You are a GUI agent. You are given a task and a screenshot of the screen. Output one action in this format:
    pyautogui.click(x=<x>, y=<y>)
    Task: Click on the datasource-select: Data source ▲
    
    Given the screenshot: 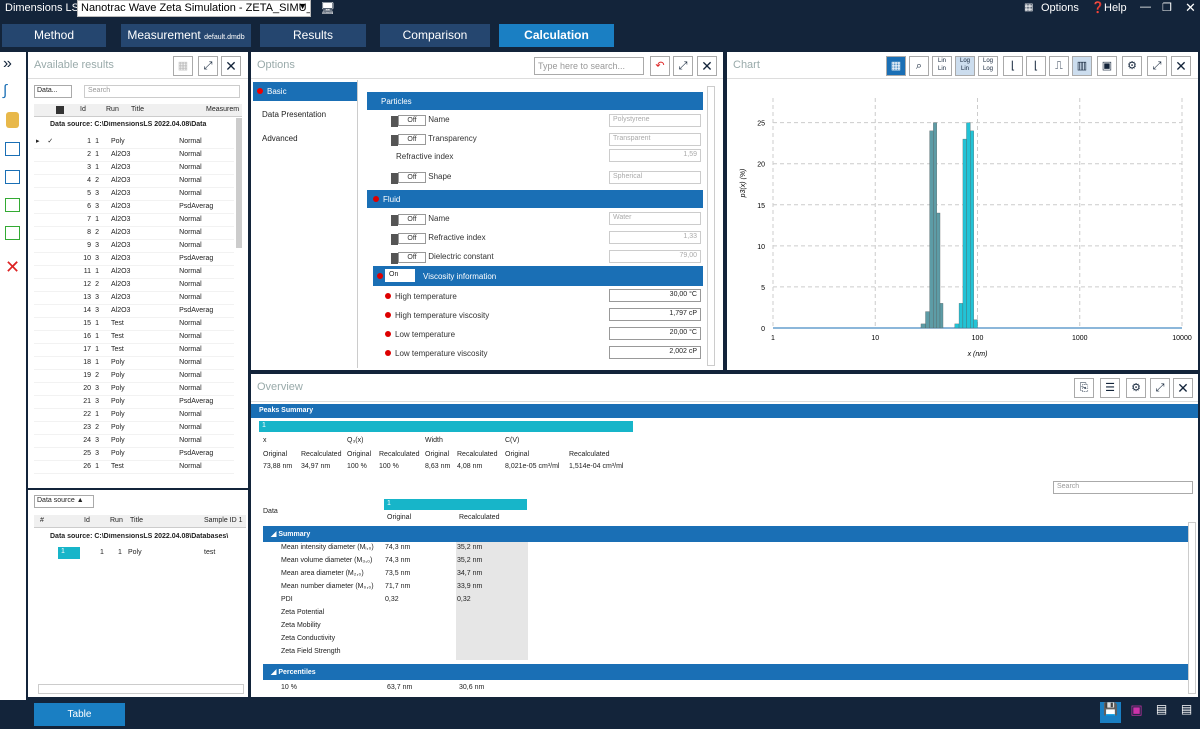 What is the action you would take?
    pyautogui.click(x=64, y=501)
    